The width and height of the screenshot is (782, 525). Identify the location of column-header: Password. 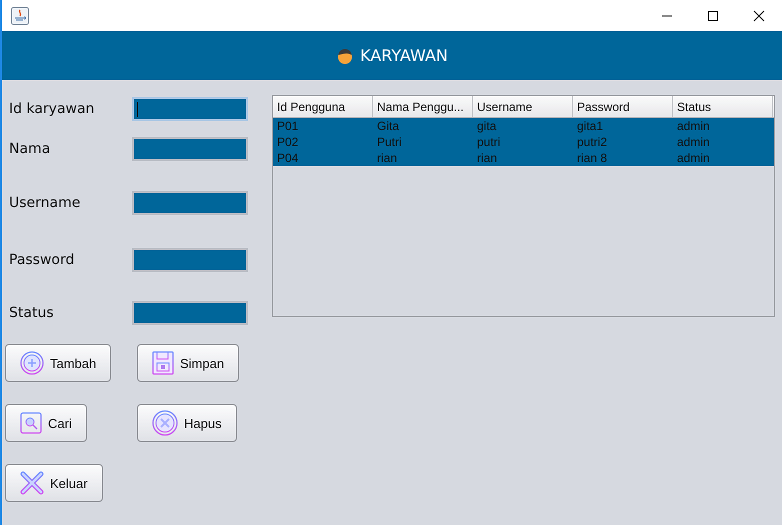
(623, 106).